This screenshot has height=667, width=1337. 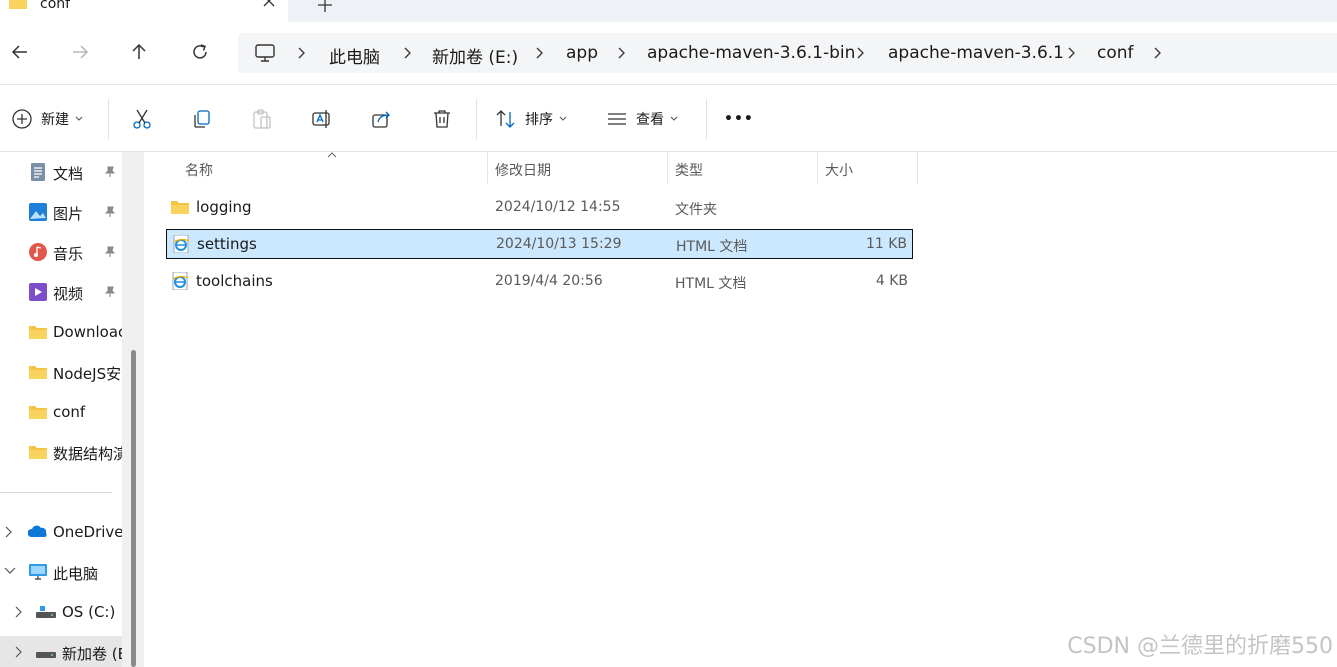 What do you see at coordinates (61, 332) in the screenshot?
I see `sidebar-item-downloads: Downloac` at bounding box center [61, 332].